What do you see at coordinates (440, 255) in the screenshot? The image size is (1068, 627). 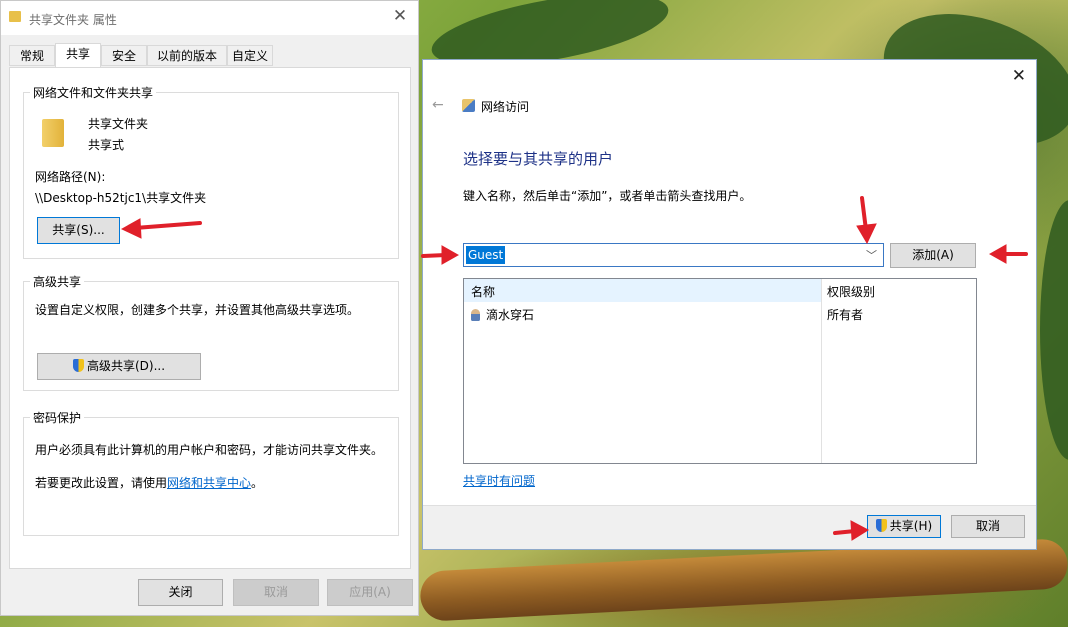 I see `arrow-to-input-left` at bounding box center [440, 255].